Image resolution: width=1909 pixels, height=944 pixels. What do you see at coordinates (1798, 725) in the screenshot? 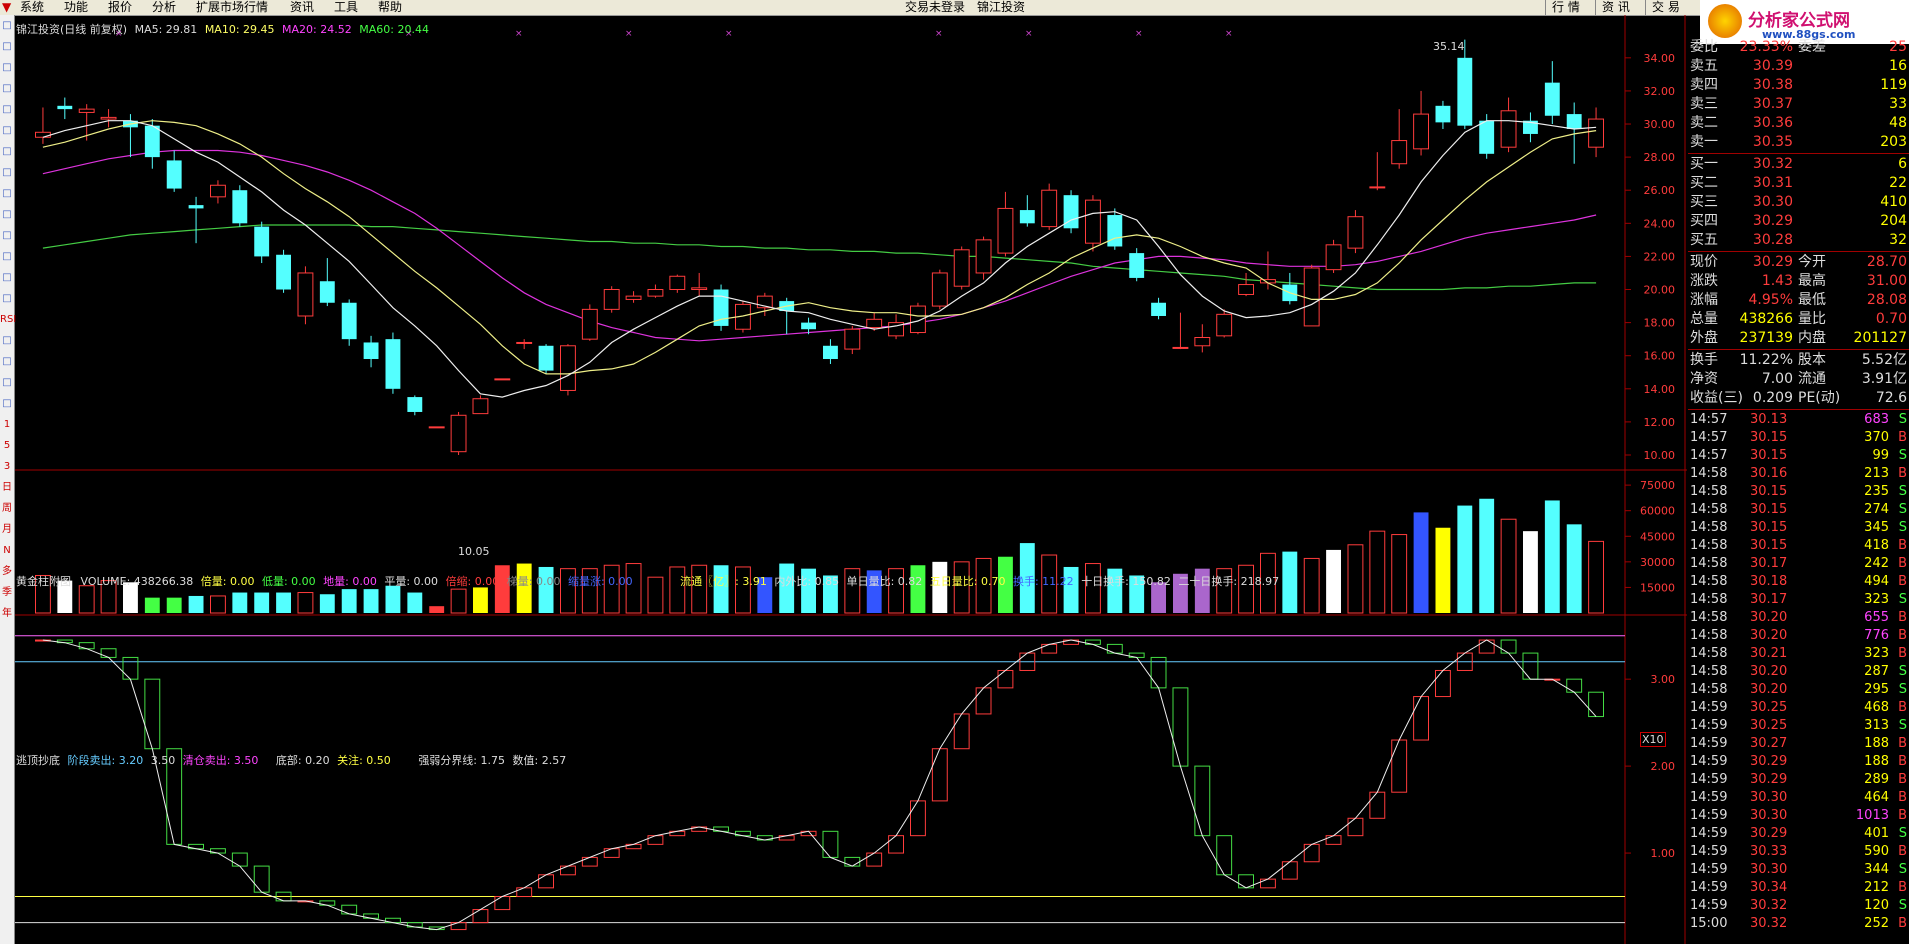
I see `tick-row: 14:59 30.25 313 S` at bounding box center [1798, 725].